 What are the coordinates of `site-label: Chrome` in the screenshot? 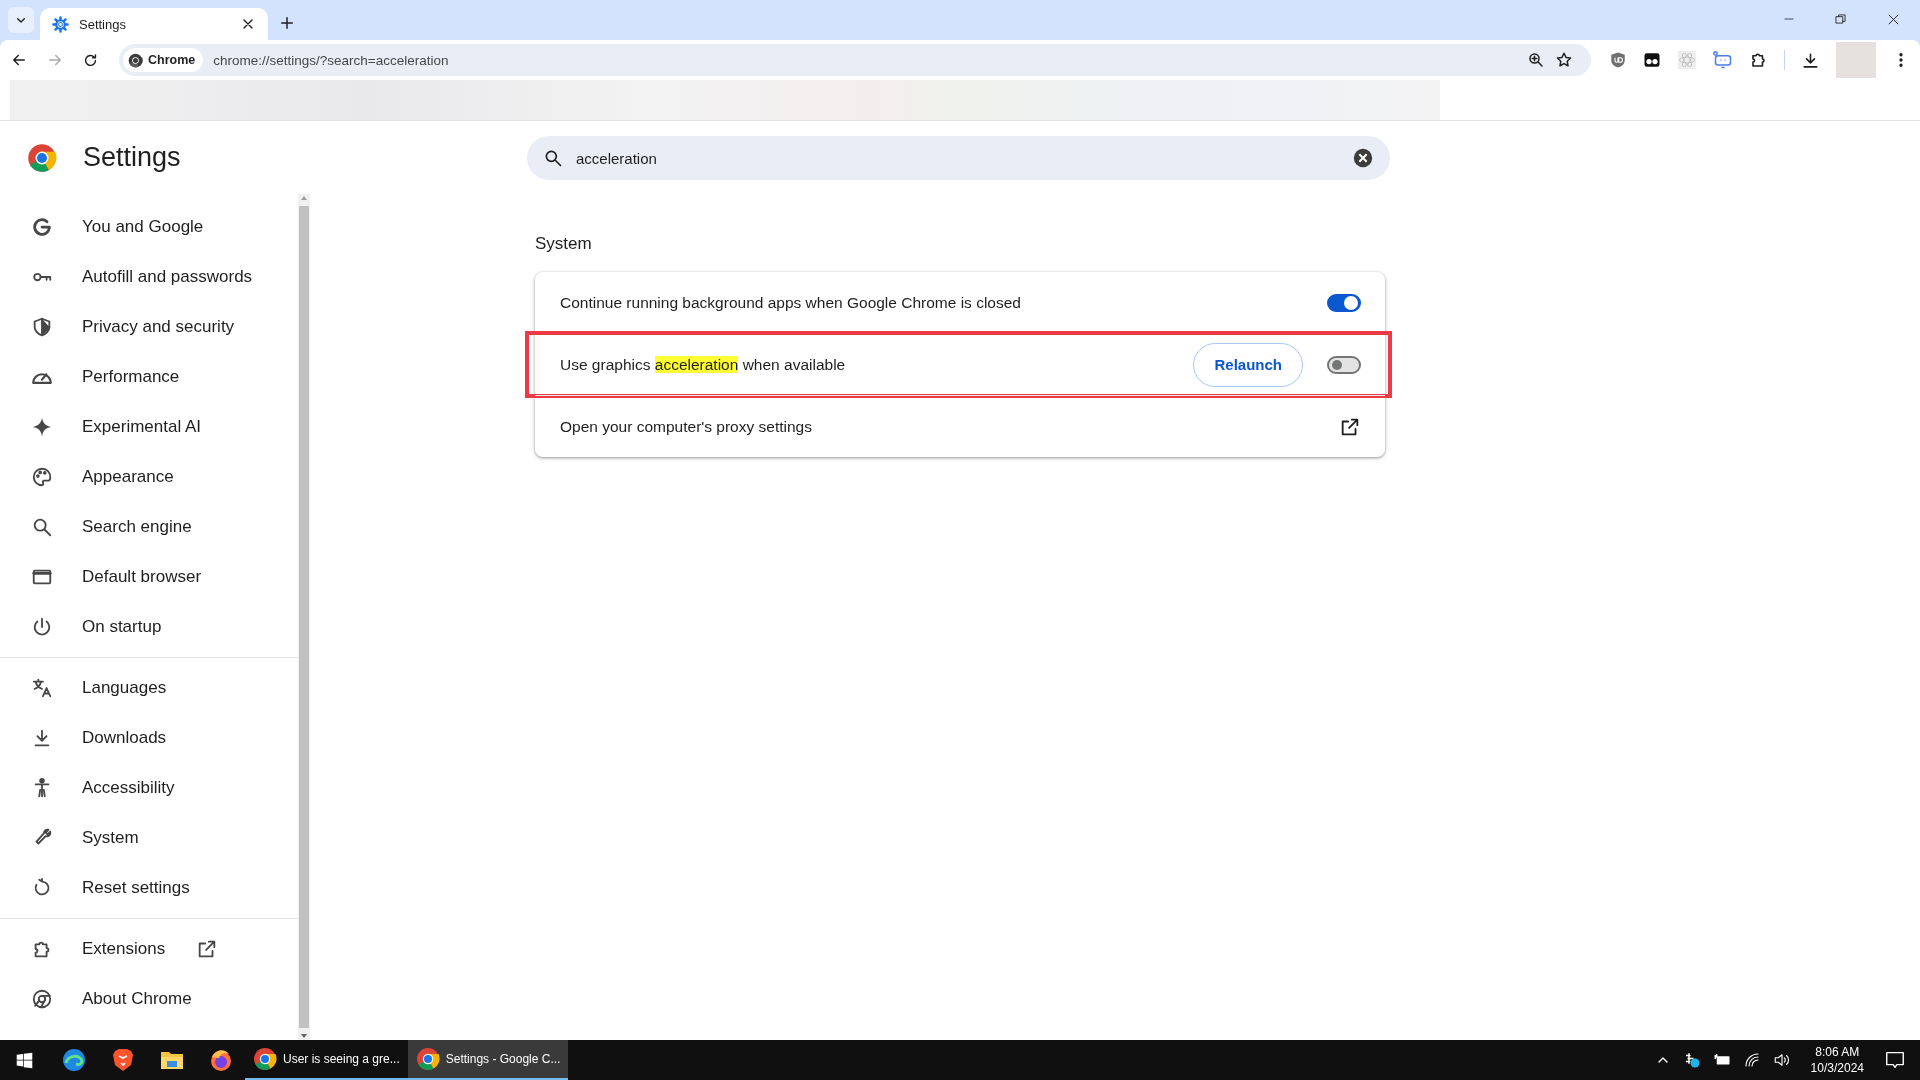 It's located at (172, 60).